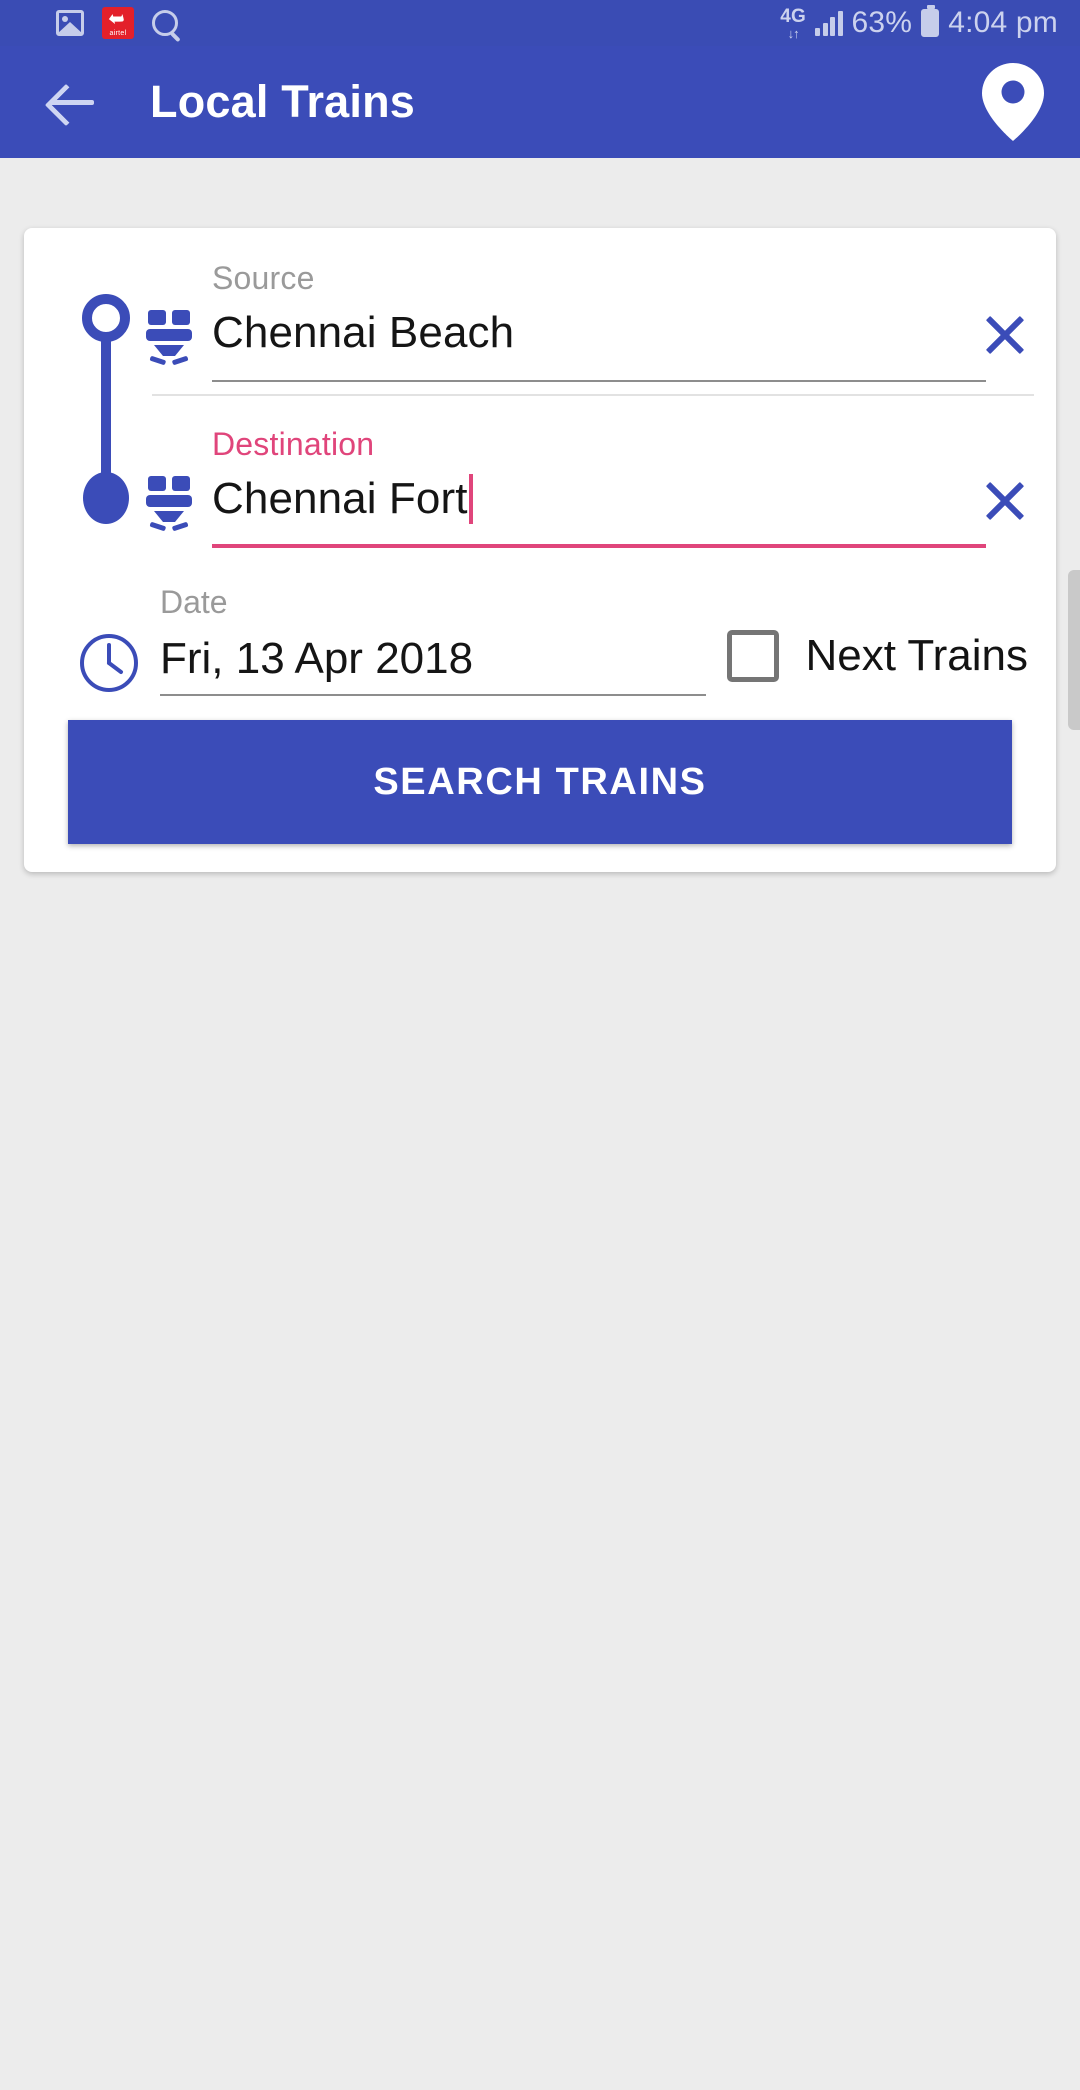 This screenshot has height=2090, width=1080. Describe the element at coordinates (282, 101) in the screenshot. I see `page-title: Local Trains` at that location.